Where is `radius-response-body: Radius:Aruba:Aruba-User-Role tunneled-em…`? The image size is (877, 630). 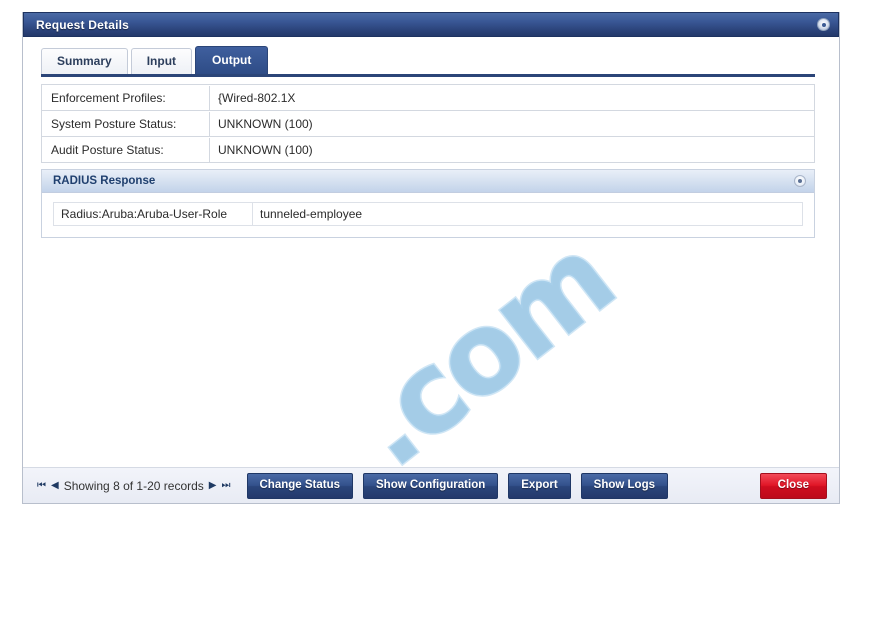 radius-response-body: Radius:Aruba:Aruba-User-Role tunneled-em… is located at coordinates (428, 215).